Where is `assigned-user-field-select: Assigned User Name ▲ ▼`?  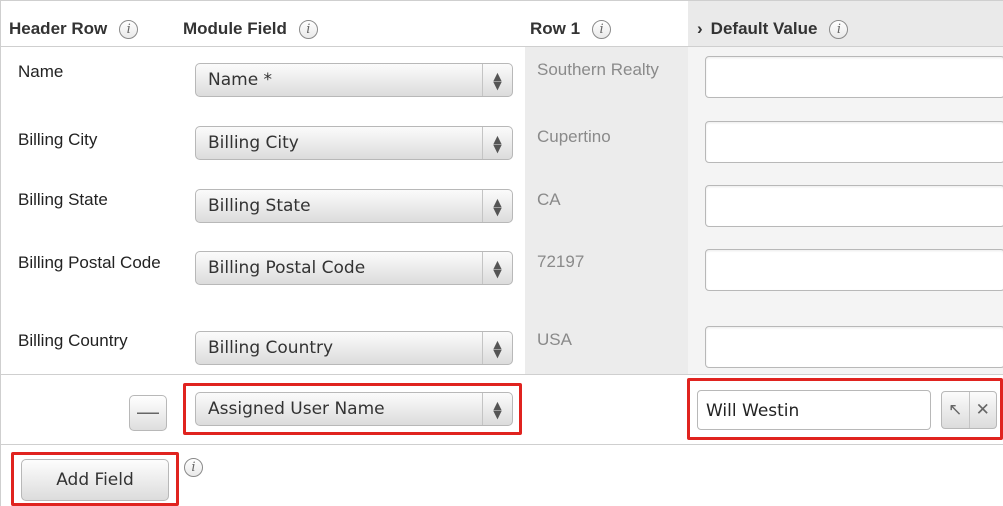
assigned-user-field-select: Assigned User Name ▲ ▼ is located at coordinates (354, 409).